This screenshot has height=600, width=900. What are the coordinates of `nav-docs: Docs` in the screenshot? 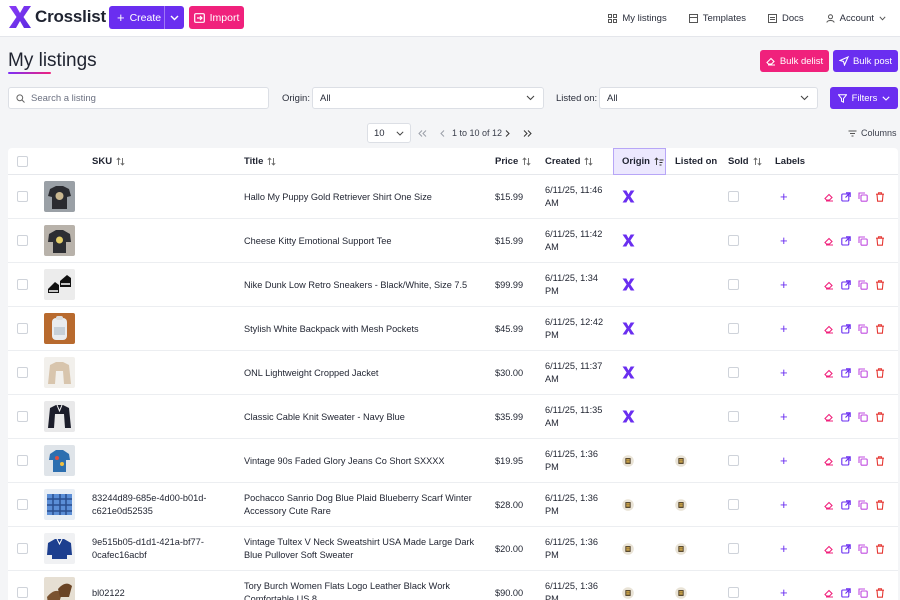 It's located at (786, 18).